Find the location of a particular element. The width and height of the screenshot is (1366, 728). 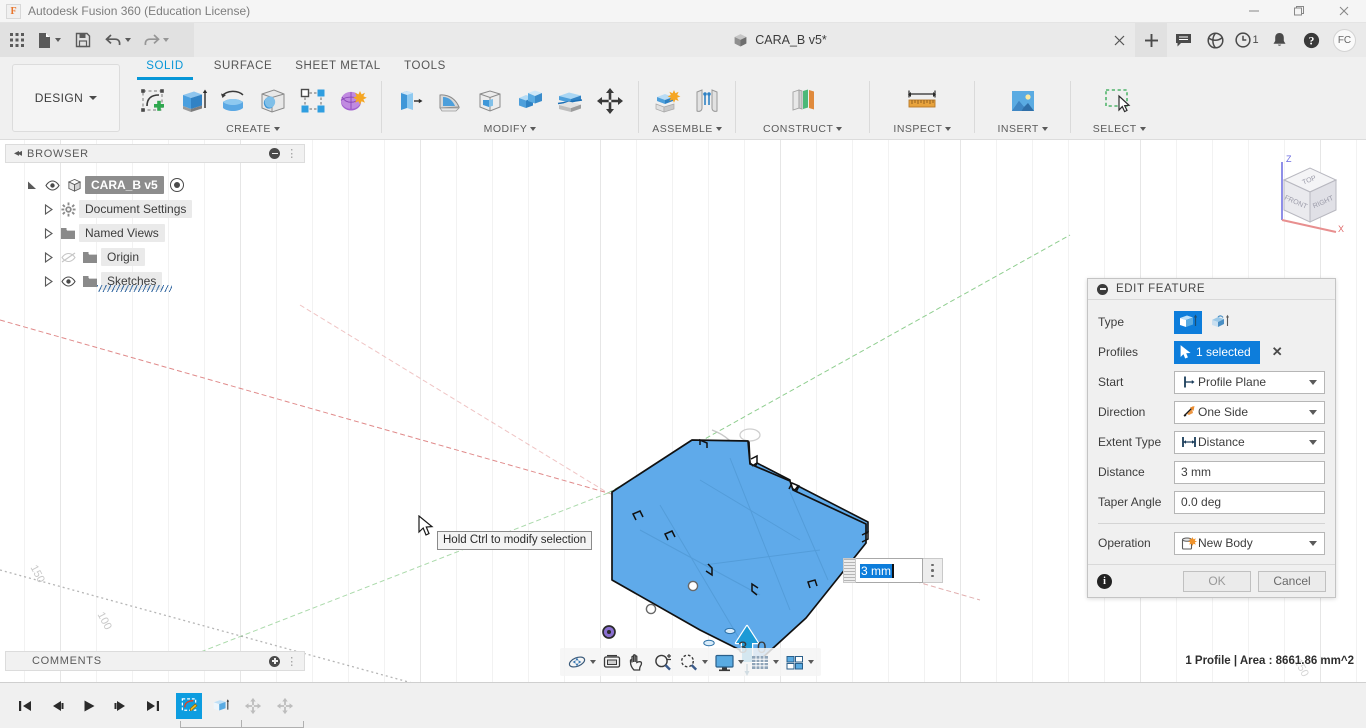

undo-icon is located at coordinates (118, 40).